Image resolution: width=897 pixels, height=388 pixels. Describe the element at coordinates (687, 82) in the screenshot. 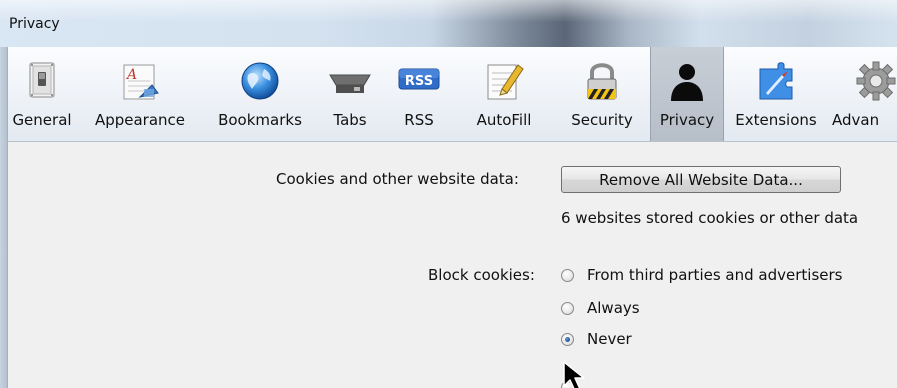

I see `privacy-person-icon` at that location.